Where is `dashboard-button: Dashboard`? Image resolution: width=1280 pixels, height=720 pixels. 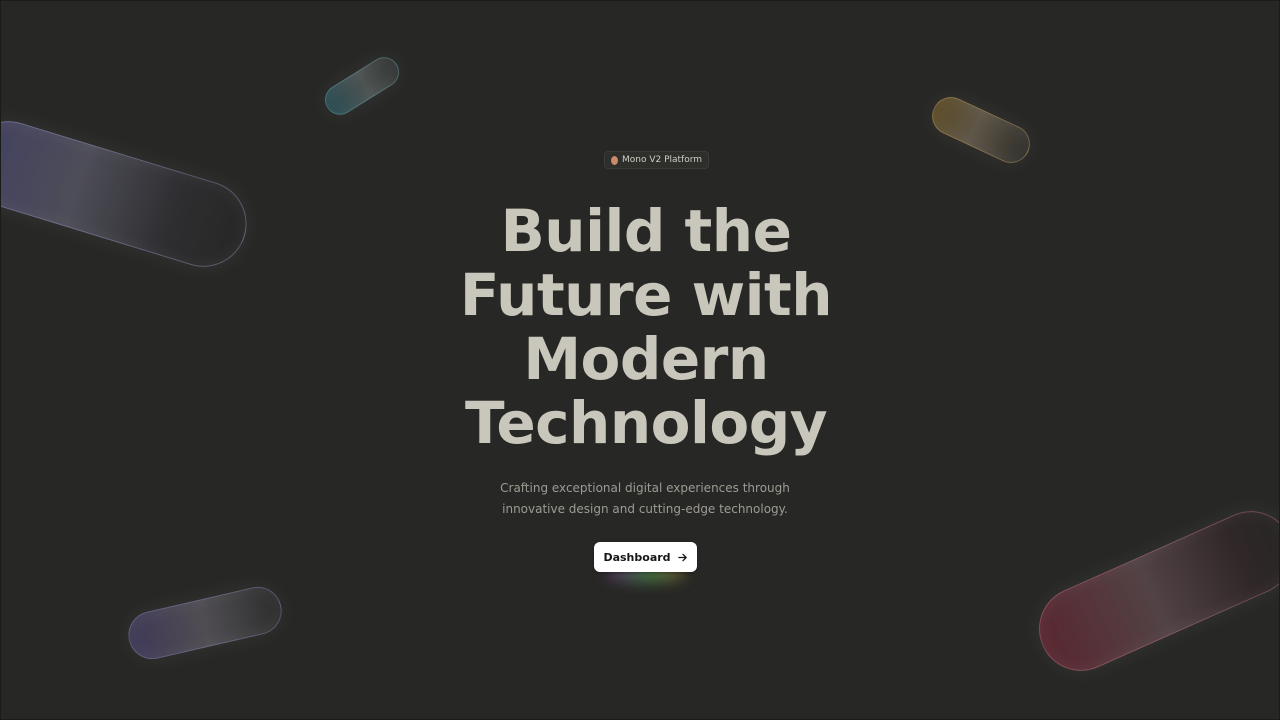 dashboard-button: Dashboard is located at coordinates (645, 557).